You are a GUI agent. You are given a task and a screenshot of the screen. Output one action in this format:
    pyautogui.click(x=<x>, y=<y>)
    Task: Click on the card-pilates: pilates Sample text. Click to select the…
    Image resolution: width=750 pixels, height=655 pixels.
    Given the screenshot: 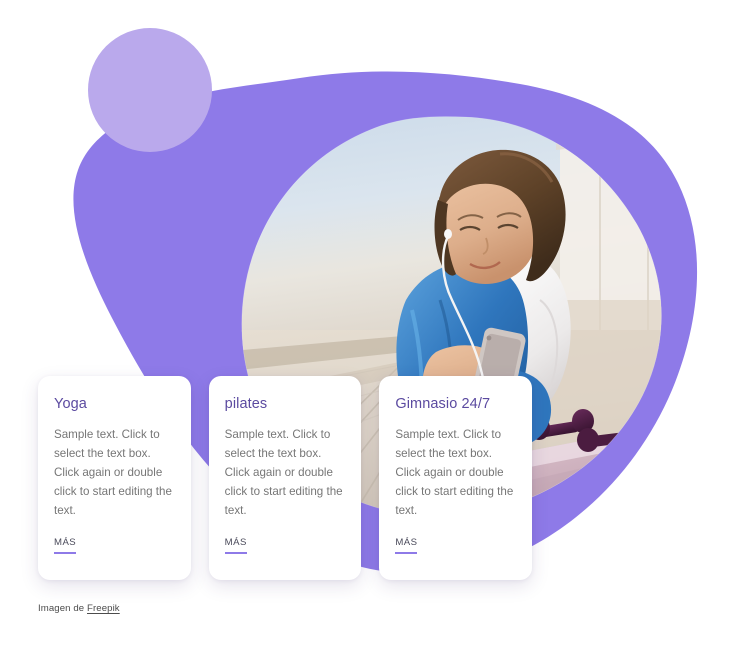 What is the action you would take?
    pyautogui.click(x=285, y=478)
    